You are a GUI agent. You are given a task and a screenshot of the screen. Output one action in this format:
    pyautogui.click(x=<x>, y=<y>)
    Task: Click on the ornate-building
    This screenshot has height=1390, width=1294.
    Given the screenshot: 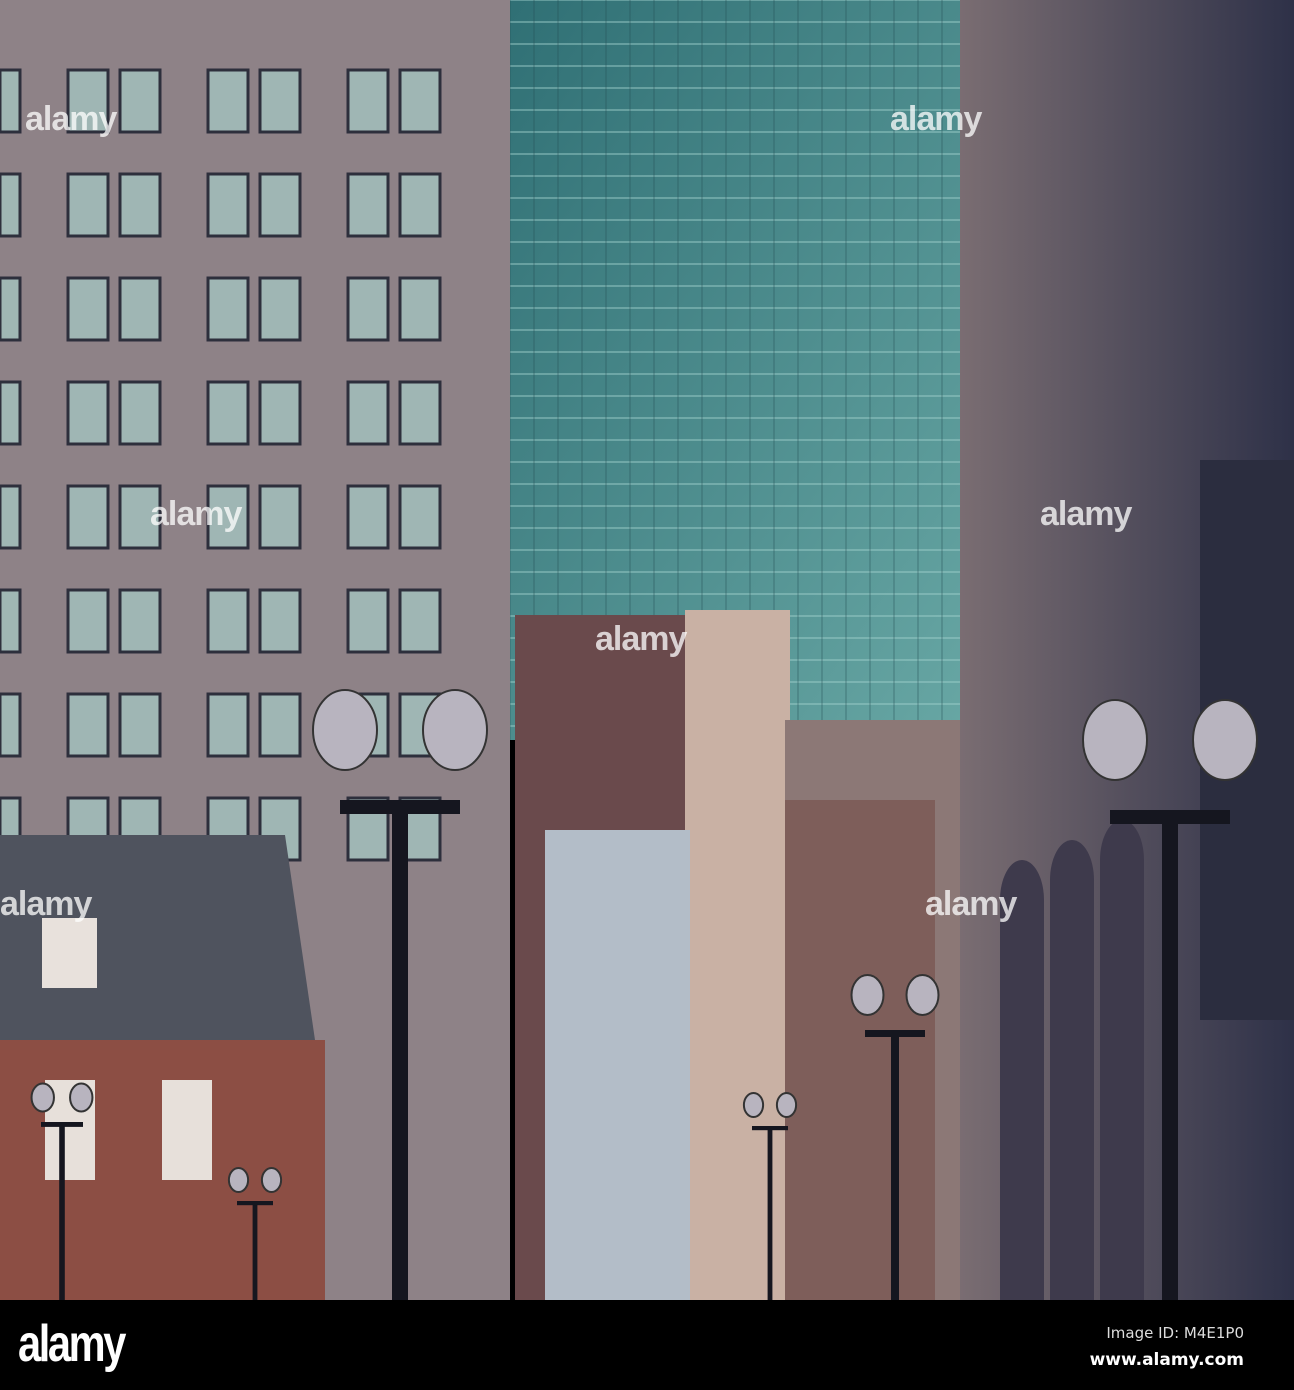 What is the action you would take?
    pyautogui.click(x=860, y=1050)
    